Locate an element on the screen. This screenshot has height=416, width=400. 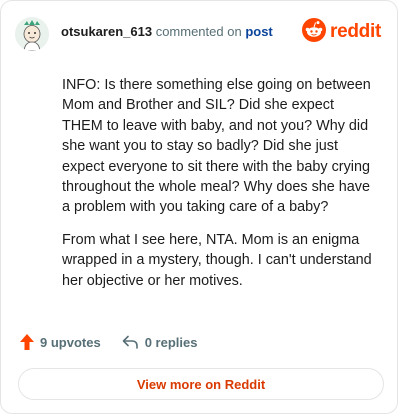
username-link: otsukaren_613 is located at coordinates (106, 31).